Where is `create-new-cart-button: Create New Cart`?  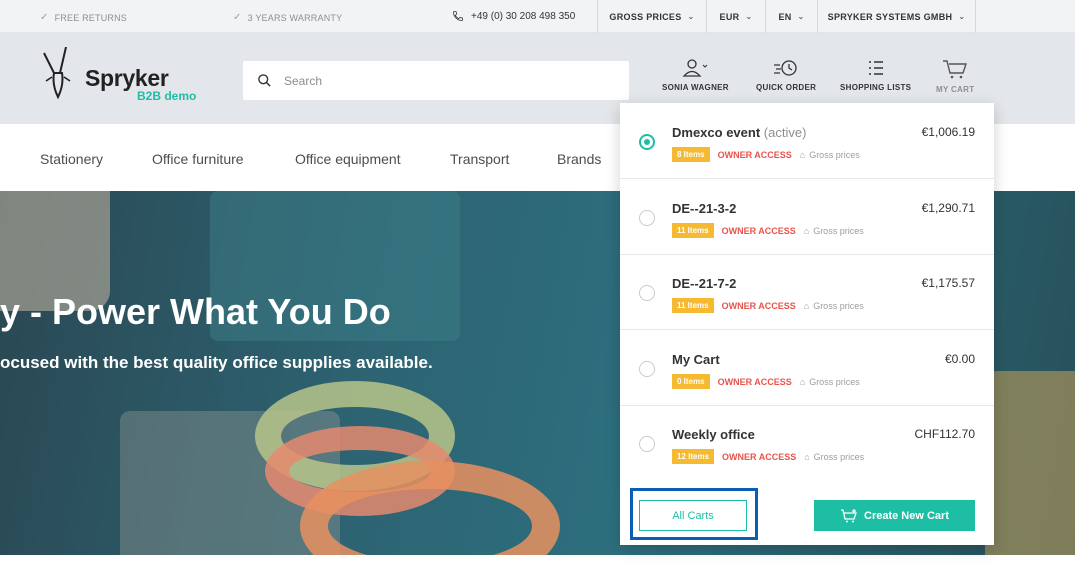 create-new-cart-button: Create New Cart is located at coordinates (894, 515).